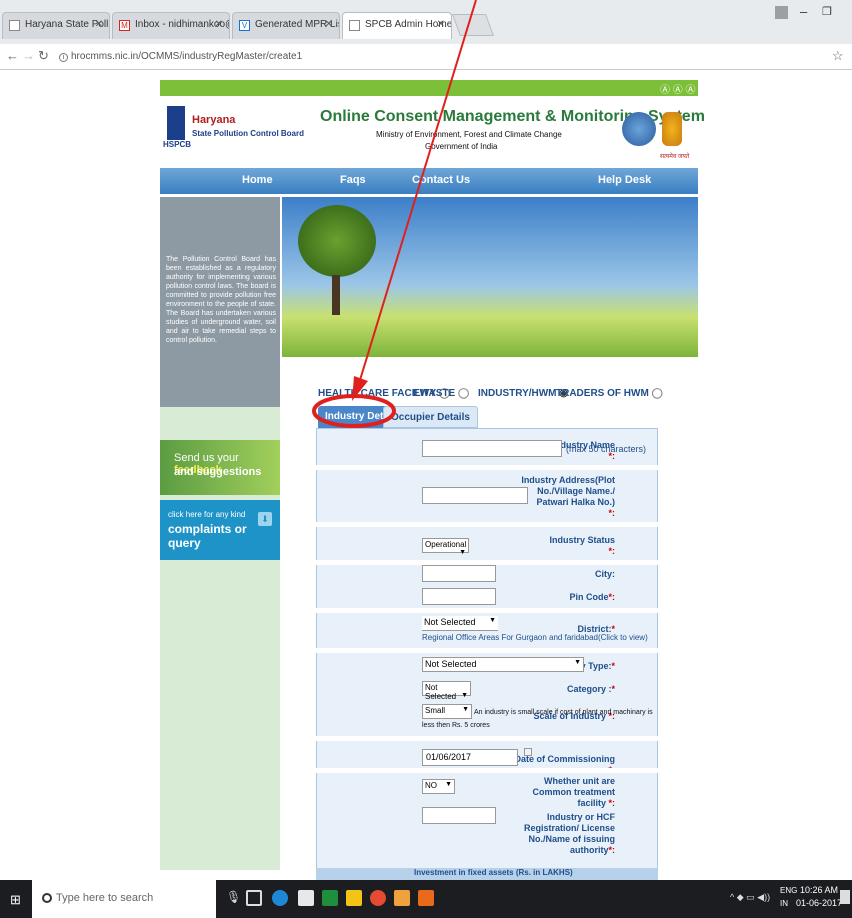 The width and height of the screenshot is (852, 918). I want to click on browser-tab-inbox: M Inbox - nidhimankoo@g ✕, so click(171, 25).